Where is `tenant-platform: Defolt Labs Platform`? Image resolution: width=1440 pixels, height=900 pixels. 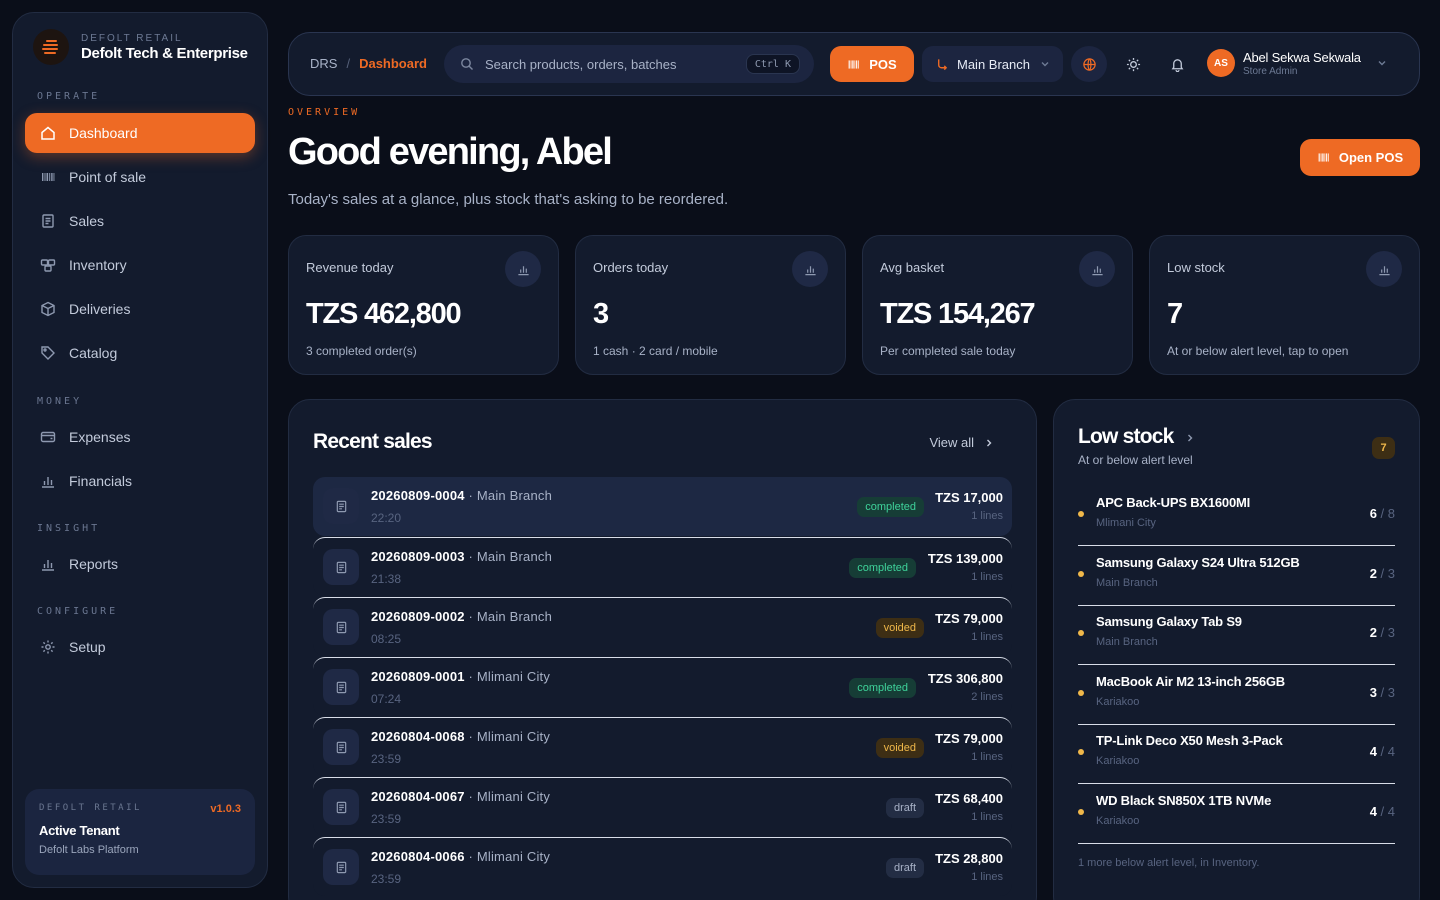
tenant-platform: Defolt Labs Platform is located at coordinates (89, 850).